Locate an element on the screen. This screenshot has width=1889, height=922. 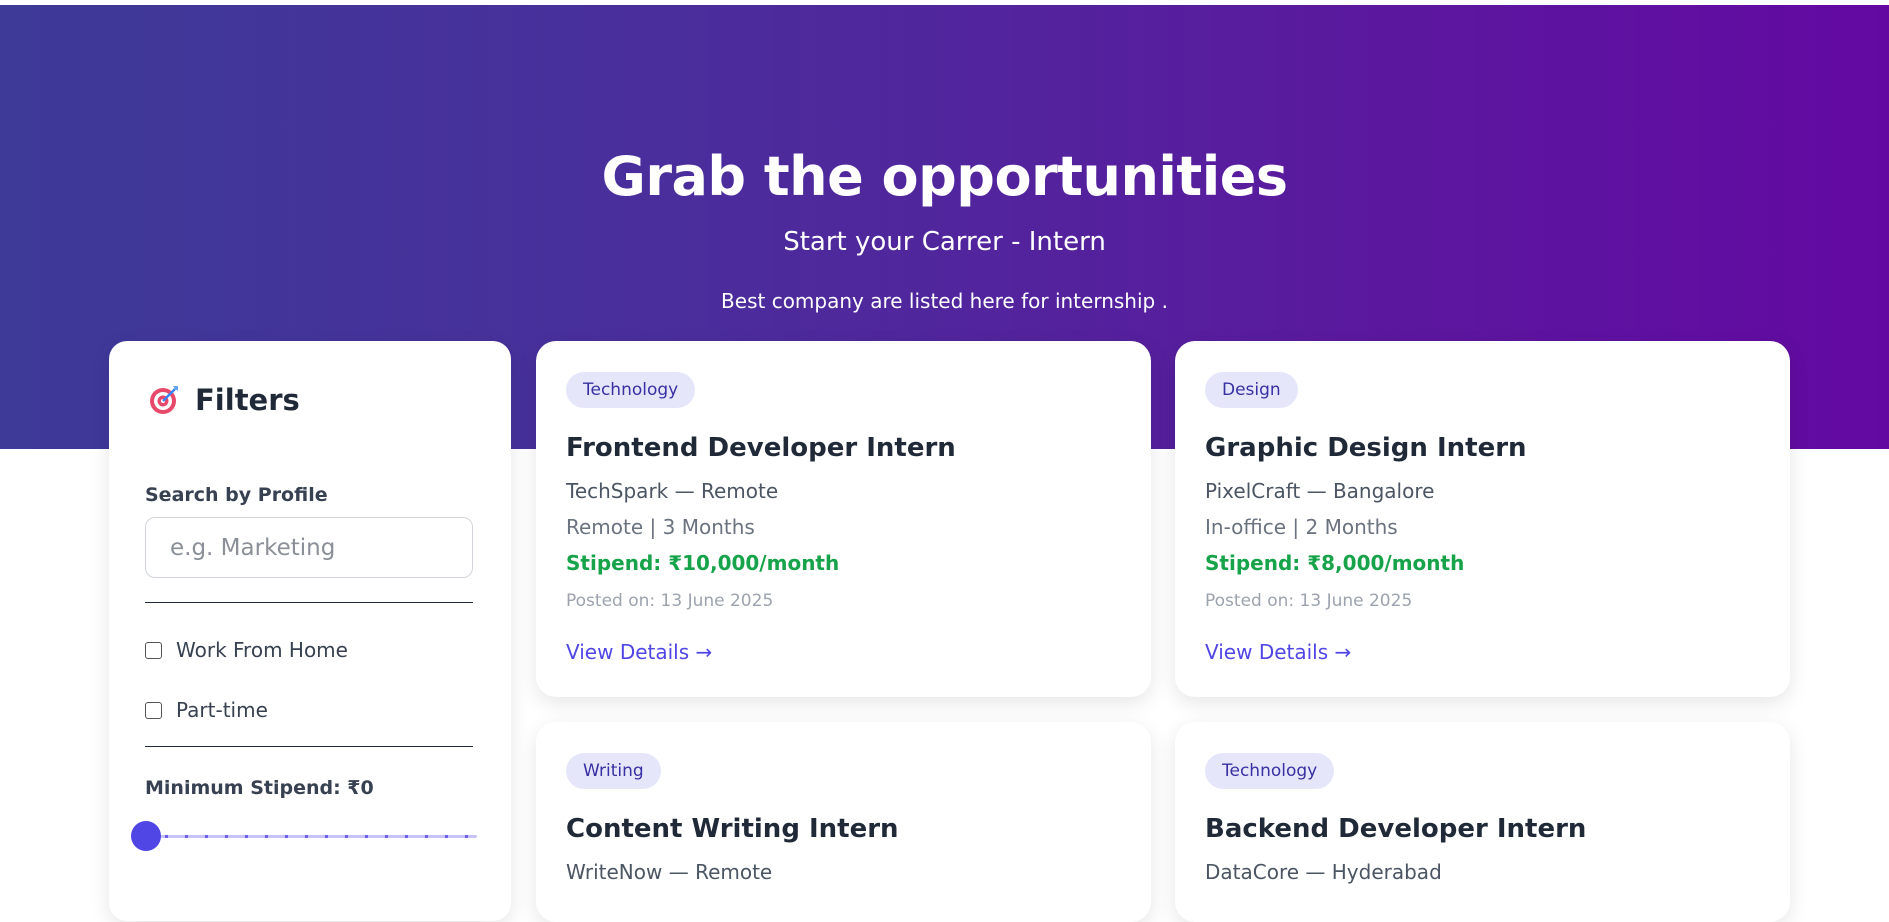
job-title: Content Writing Intern is located at coordinates (732, 829).